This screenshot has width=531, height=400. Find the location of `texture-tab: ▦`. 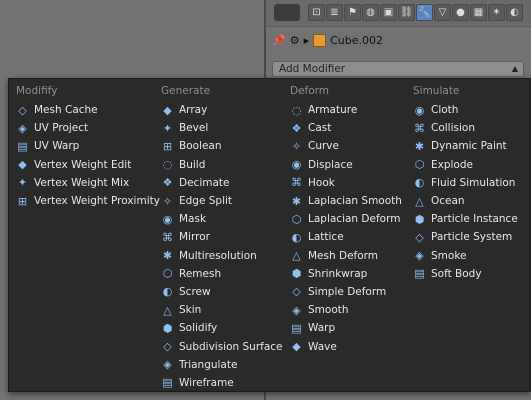

texture-tab: ▦ is located at coordinates (478, 12).